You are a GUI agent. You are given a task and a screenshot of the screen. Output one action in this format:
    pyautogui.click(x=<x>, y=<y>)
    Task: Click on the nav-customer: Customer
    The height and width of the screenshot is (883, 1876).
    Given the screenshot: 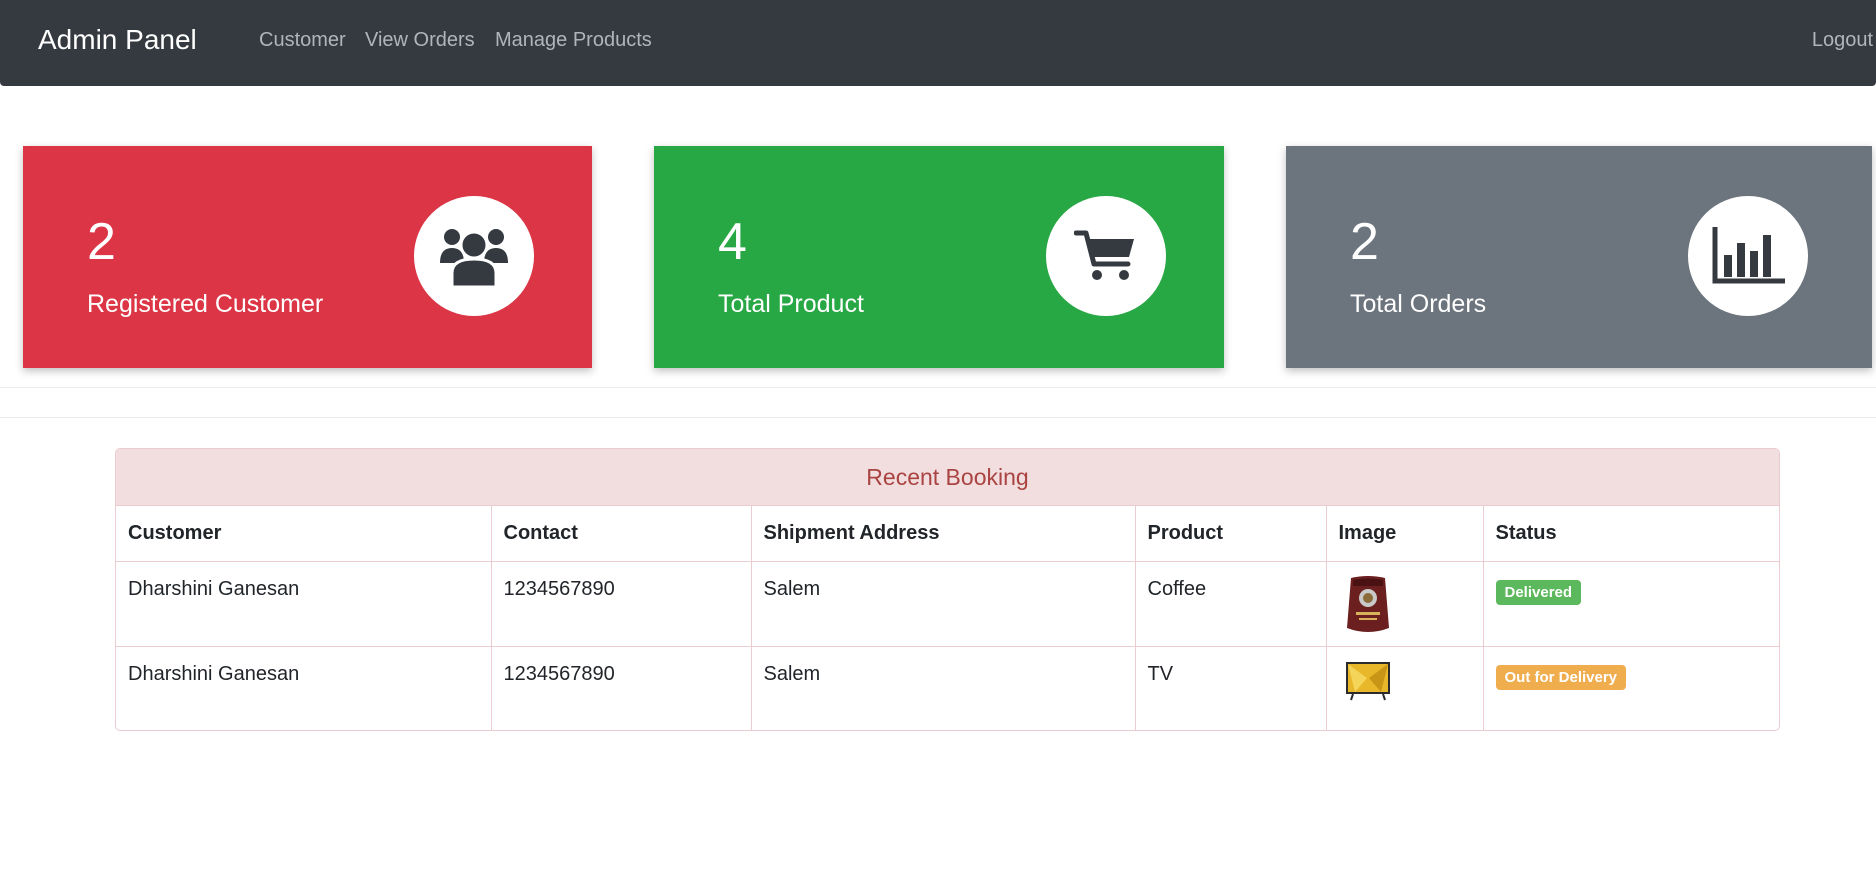 What is the action you would take?
    pyautogui.click(x=302, y=40)
    